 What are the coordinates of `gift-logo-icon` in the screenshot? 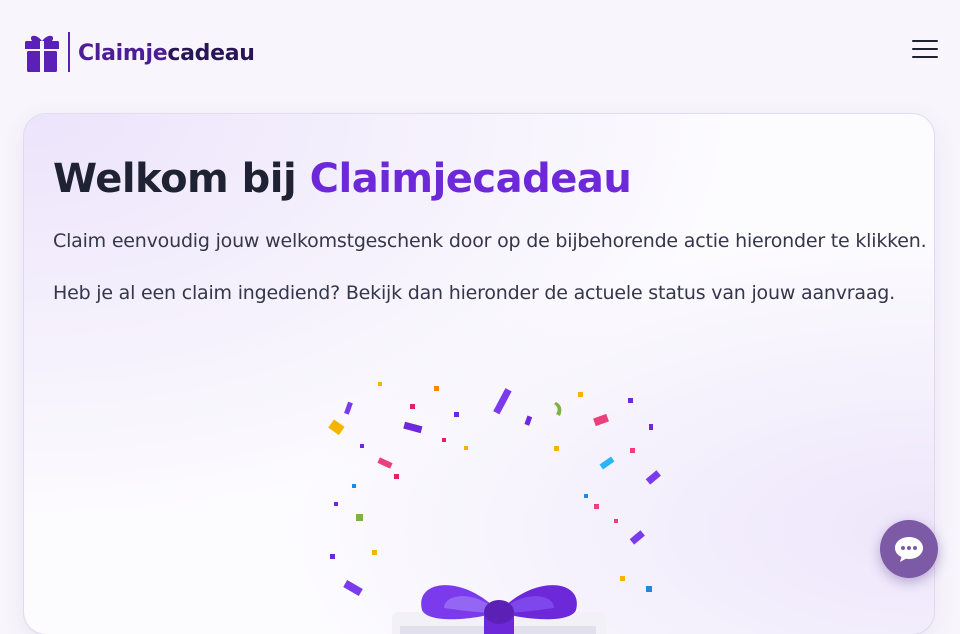 It's located at (42, 53).